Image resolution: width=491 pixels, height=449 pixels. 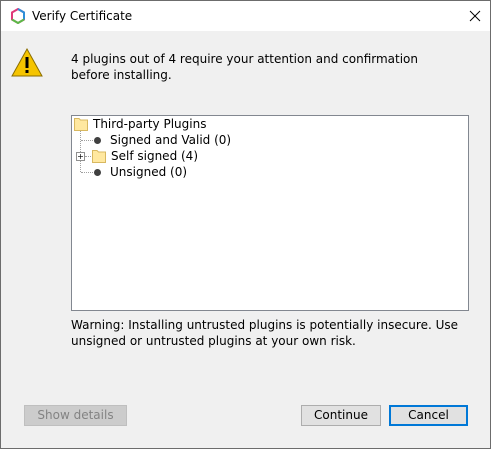 I want to click on title-bar: Verify Certificate, so click(x=245, y=16).